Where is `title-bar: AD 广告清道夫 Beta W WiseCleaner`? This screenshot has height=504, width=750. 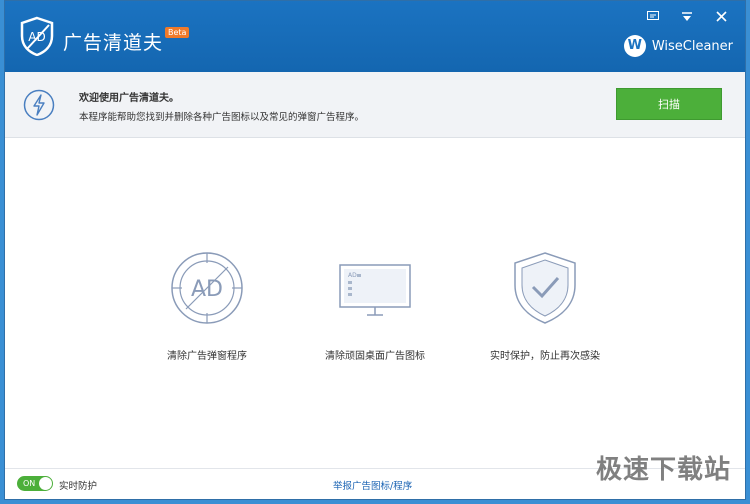 title-bar: AD 广告清道夫 Beta W WiseCleaner is located at coordinates (375, 36).